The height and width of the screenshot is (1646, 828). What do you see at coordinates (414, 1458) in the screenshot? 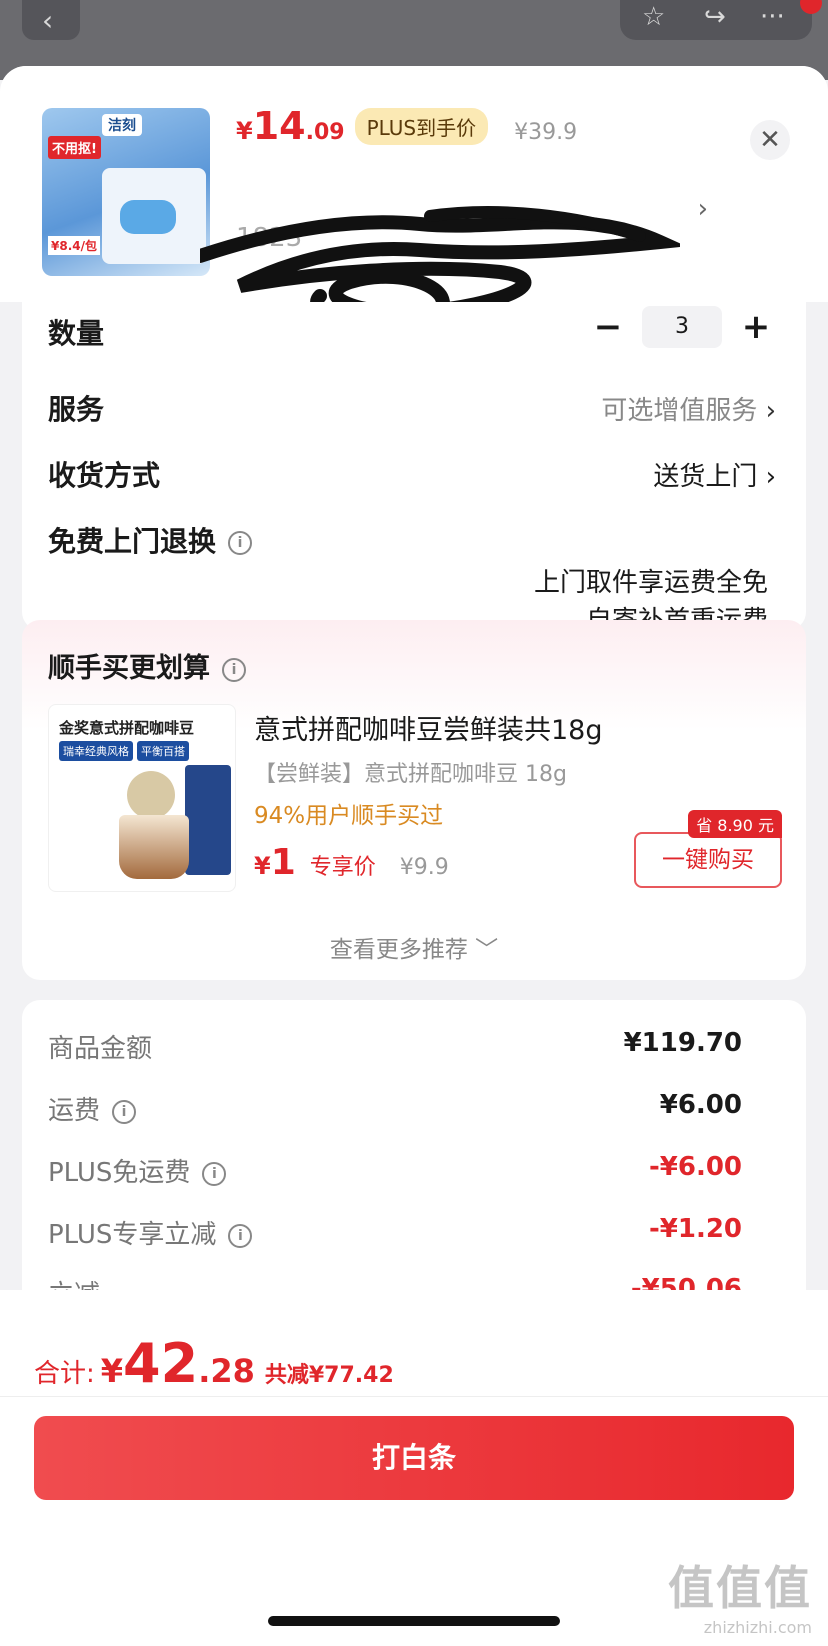
I see `pay-button: 打白条` at bounding box center [414, 1458].